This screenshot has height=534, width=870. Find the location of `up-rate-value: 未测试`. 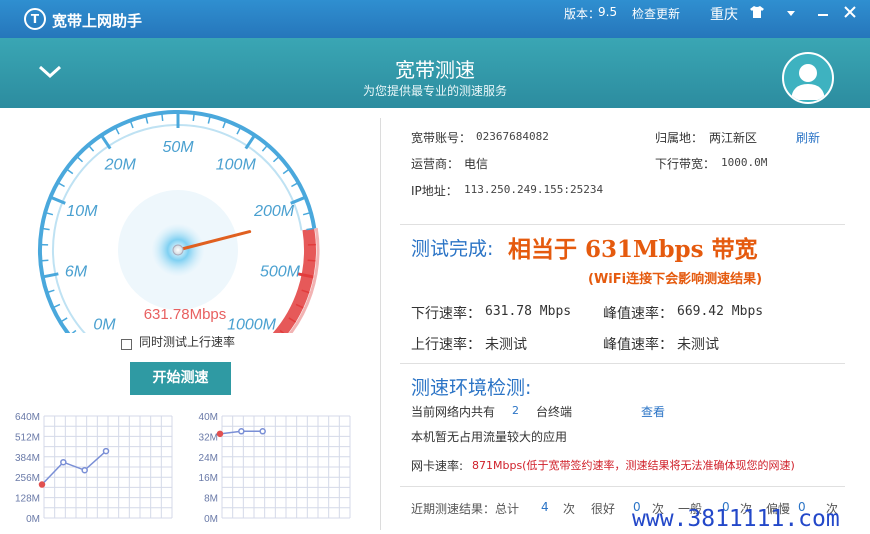

up-rate-value: 未测试 is located at coordinates (506, 345).